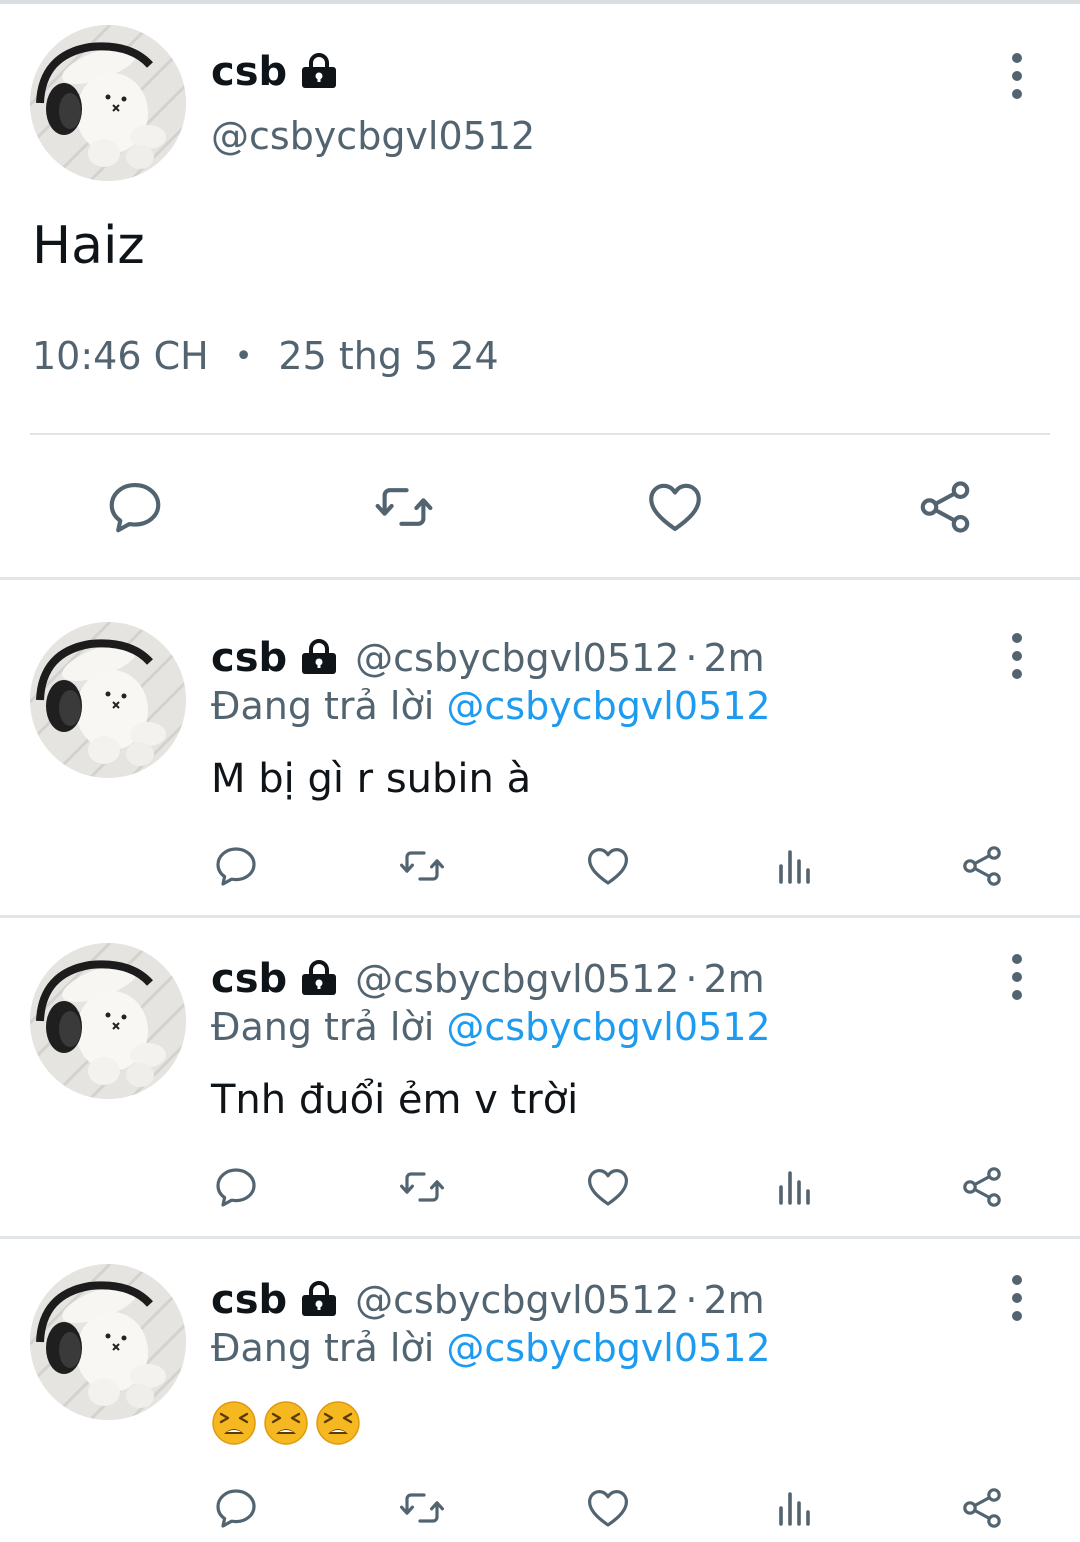 The width and height of the screenshot is (1080, 1542). I want to click on reply-text, so click(289, 1422).